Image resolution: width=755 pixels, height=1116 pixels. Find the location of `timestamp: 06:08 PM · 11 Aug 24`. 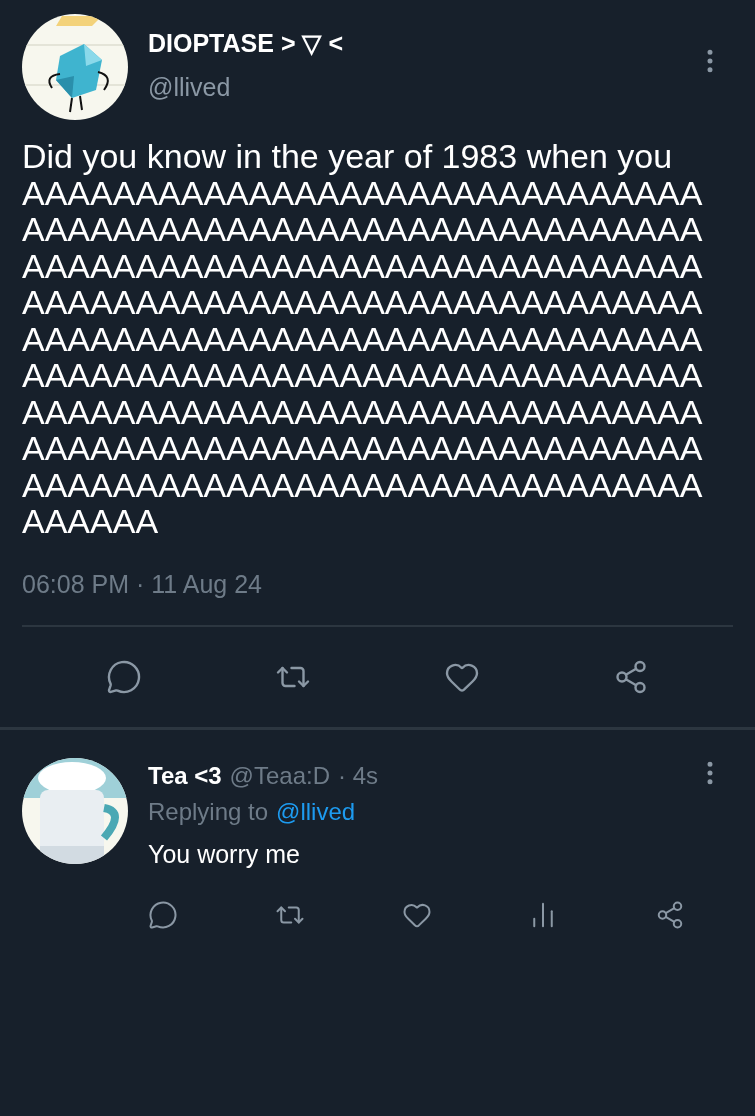

timestamp: 06:08 PM · 11 Aug 24 is located at coordinates (142, 584).